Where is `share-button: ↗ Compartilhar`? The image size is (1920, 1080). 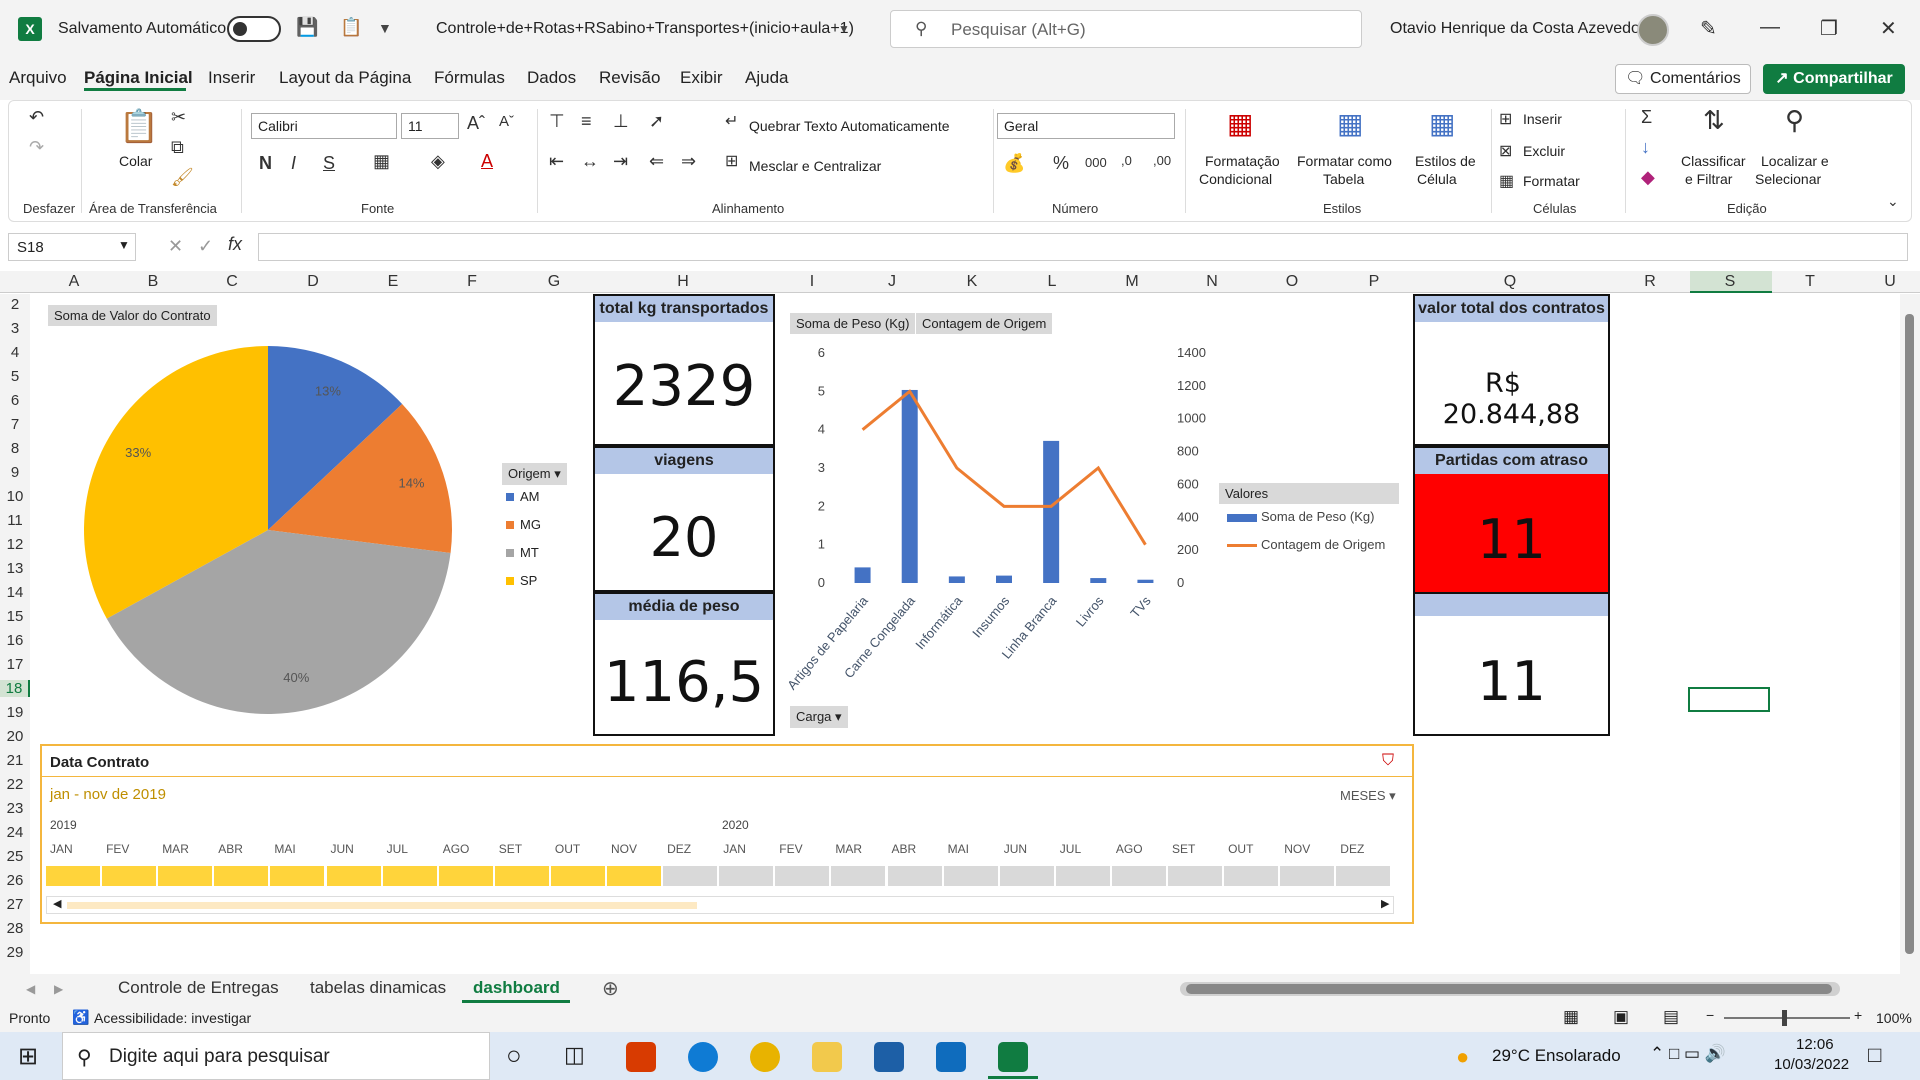
share-button: ↗ Compartilhar is located at coordinates (1834, 79).